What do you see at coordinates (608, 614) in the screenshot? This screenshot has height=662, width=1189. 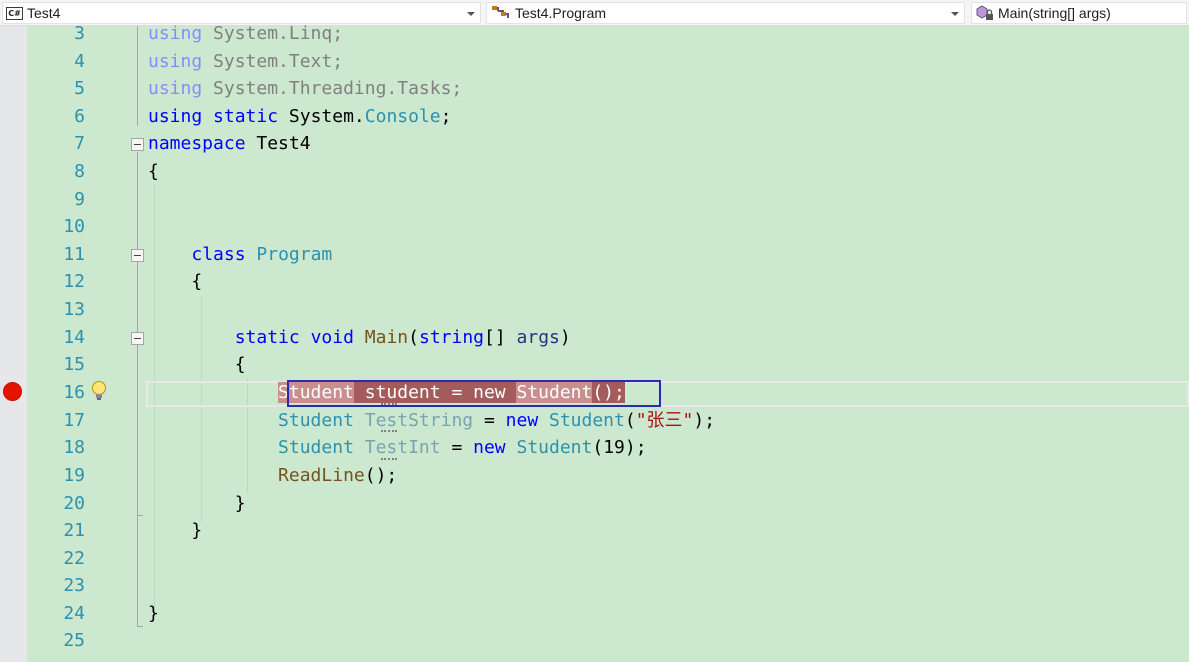 I see `code-line: 24 }` at bounding box center [608, 614].